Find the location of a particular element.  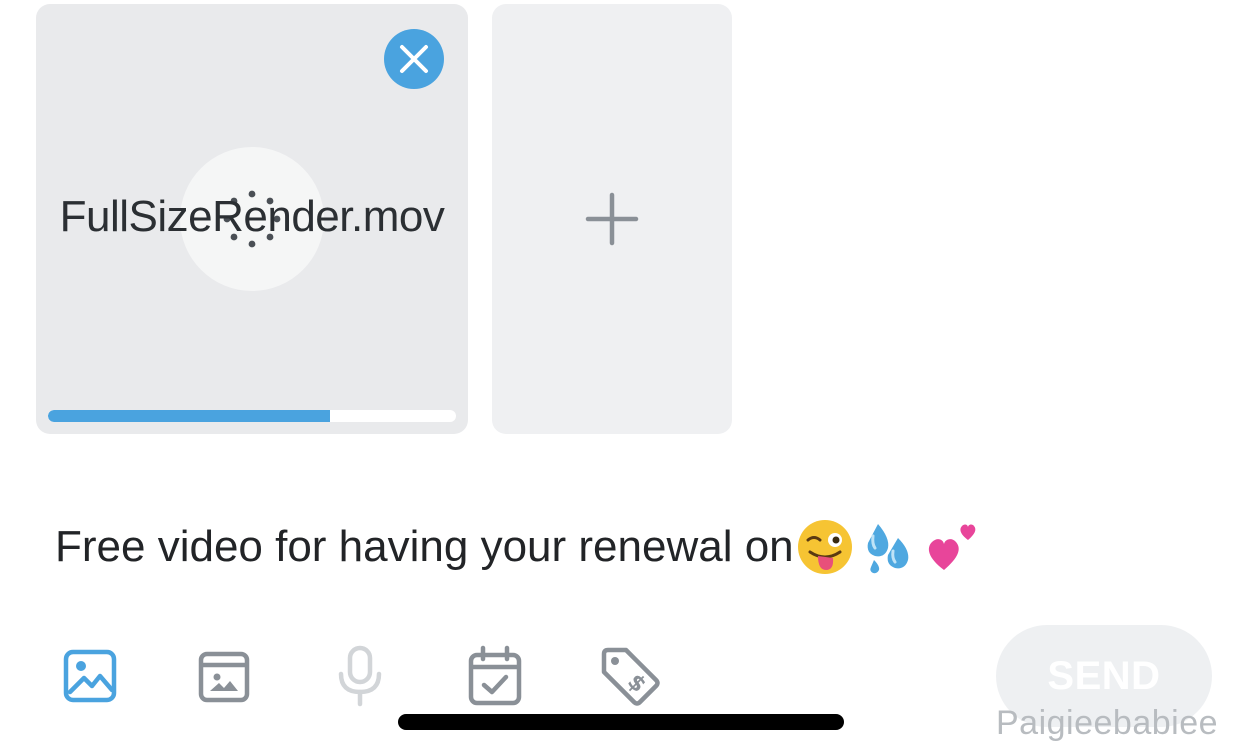

media-gallery-button is located at coordinates (90, 676).